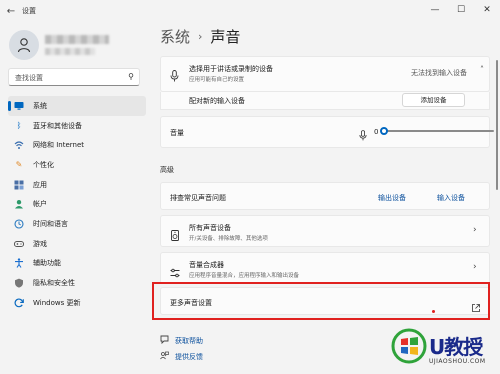  I want to click on blurred-email, so click(70, 51).